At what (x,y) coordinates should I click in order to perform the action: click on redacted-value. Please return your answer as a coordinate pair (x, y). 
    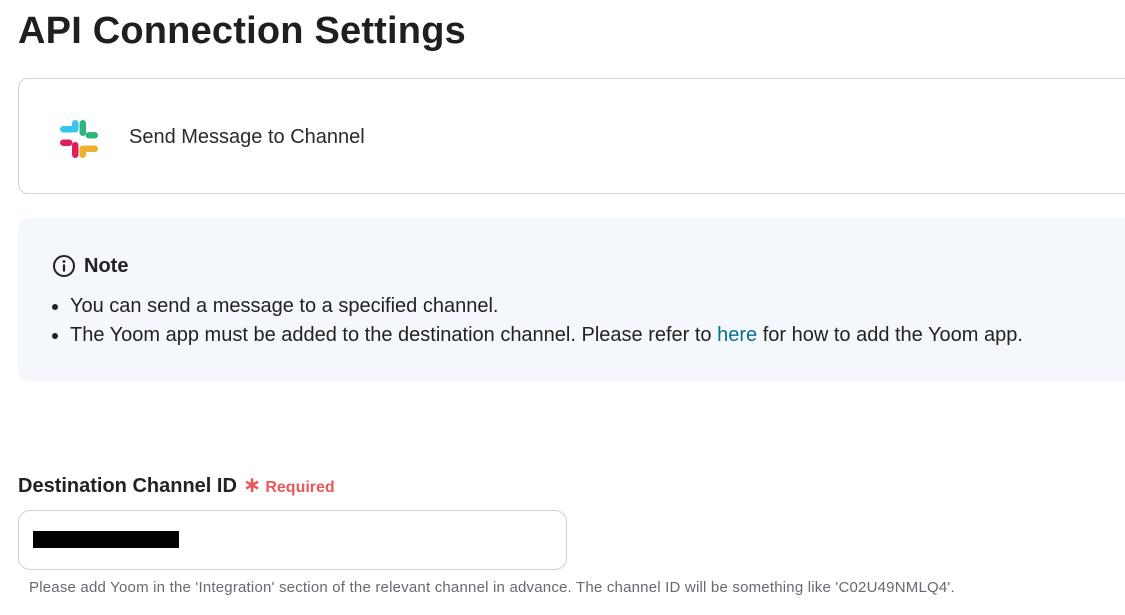
    Looking at the image, I should click on (106, 539).